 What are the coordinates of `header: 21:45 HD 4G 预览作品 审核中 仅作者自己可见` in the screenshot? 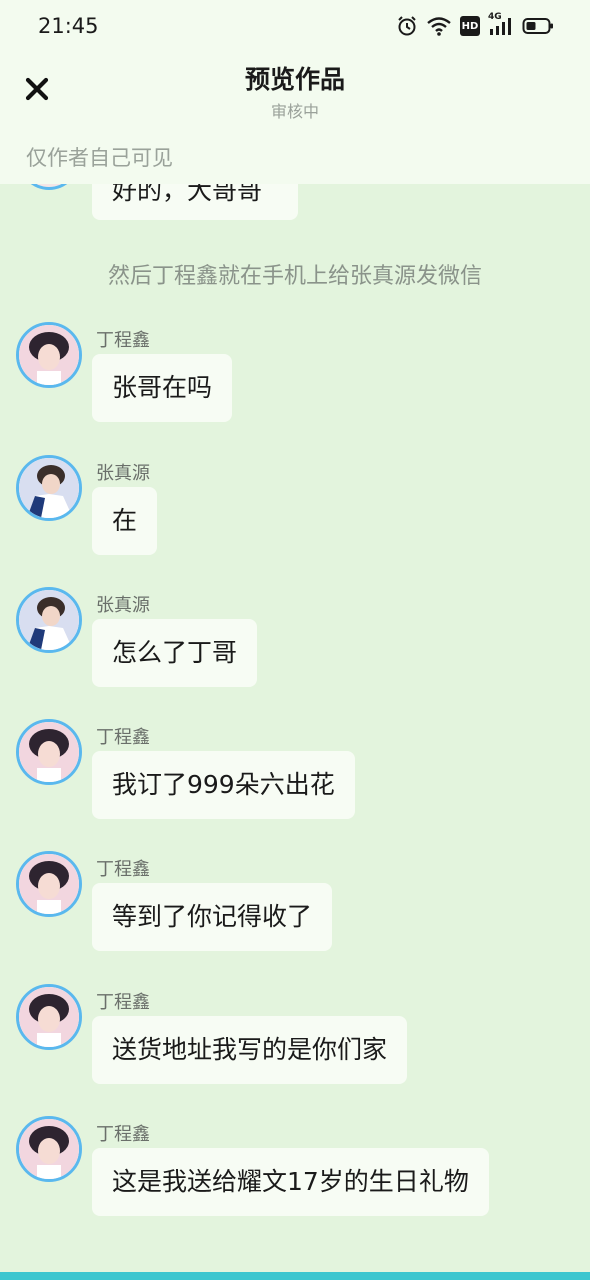 It's located at (295, 92).